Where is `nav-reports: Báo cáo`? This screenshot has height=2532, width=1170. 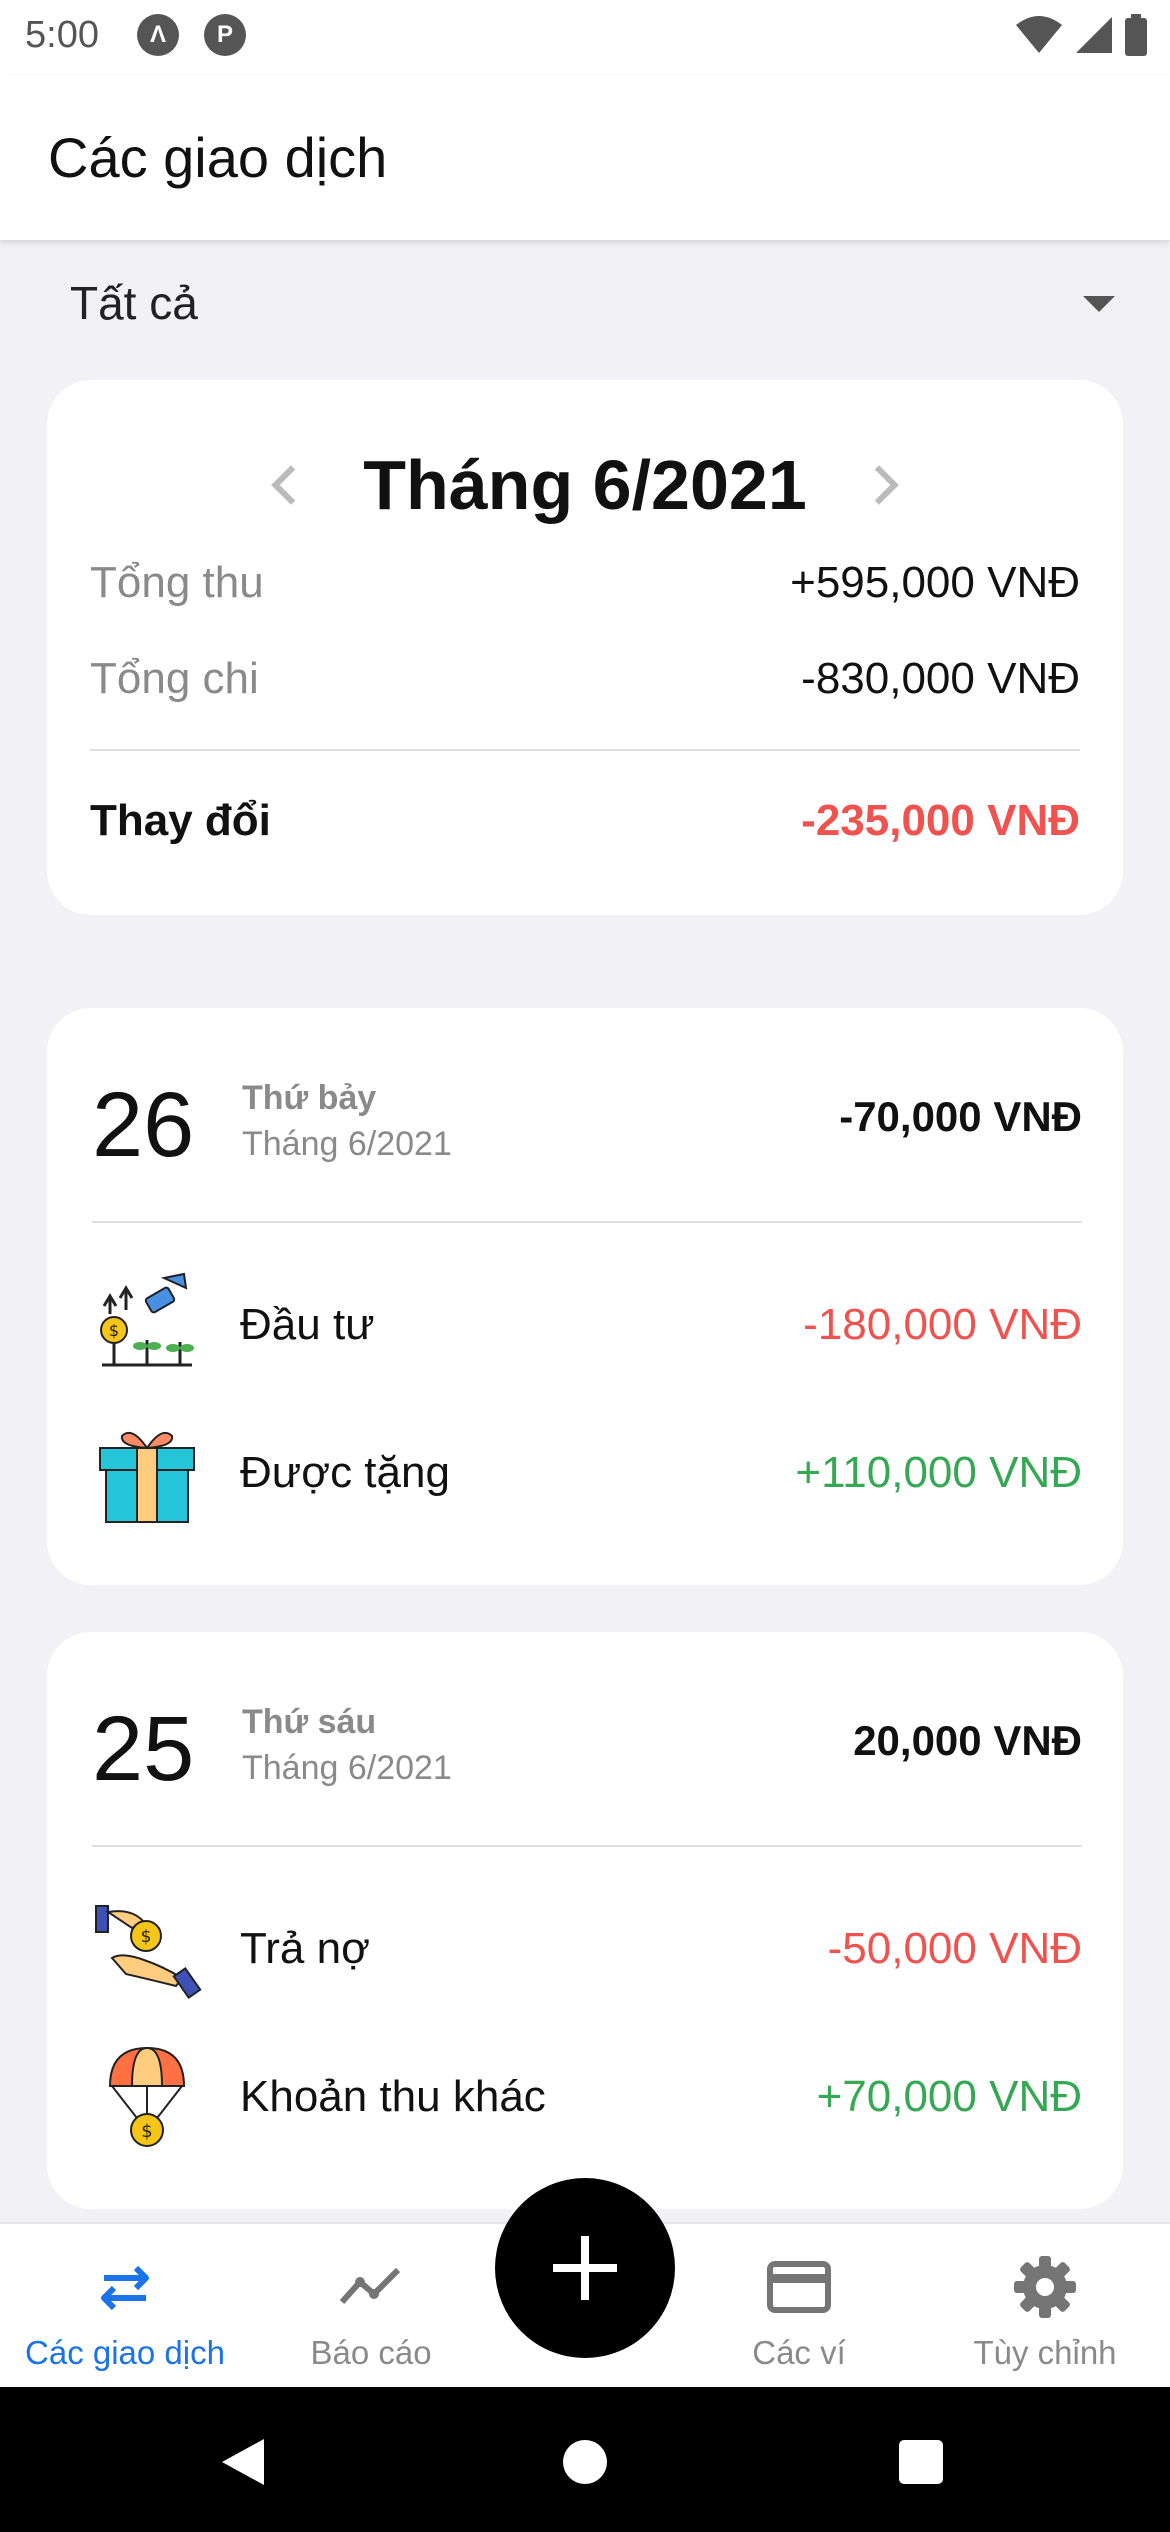 nav-reports: Báo cáo is located at coordinates (371, 2306).